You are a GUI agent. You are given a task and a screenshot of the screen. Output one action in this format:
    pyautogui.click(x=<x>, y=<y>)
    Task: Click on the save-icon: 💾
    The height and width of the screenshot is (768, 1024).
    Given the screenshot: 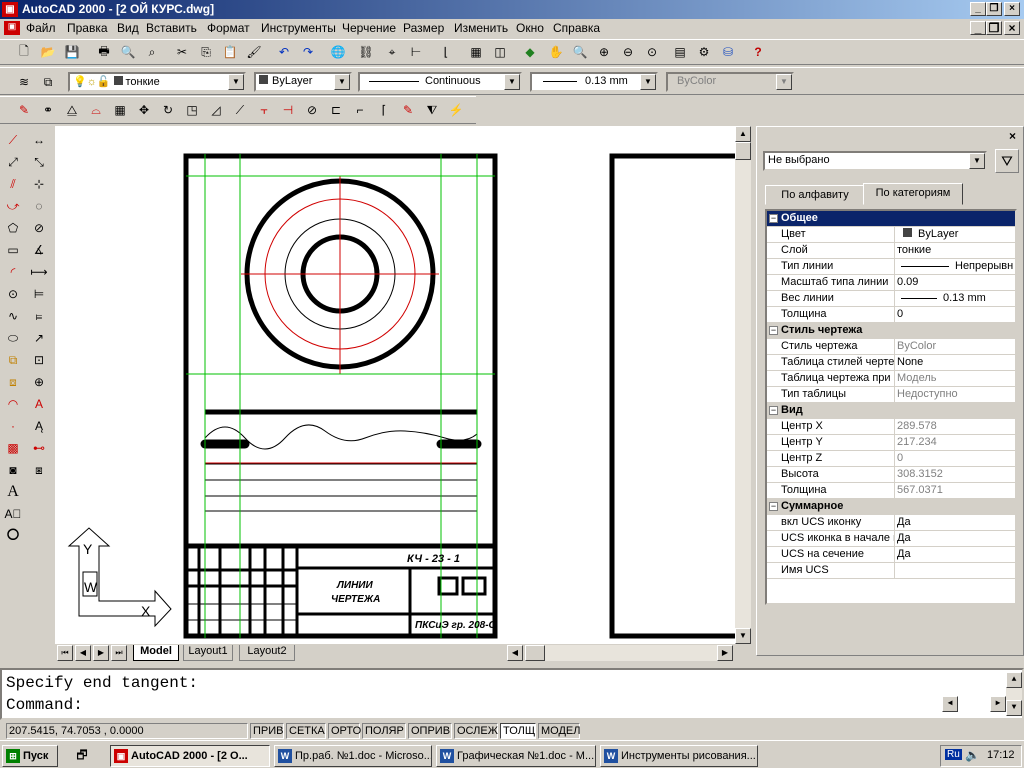 What is the action you would take?
    pyautogui.click(x=72, y=52)
    